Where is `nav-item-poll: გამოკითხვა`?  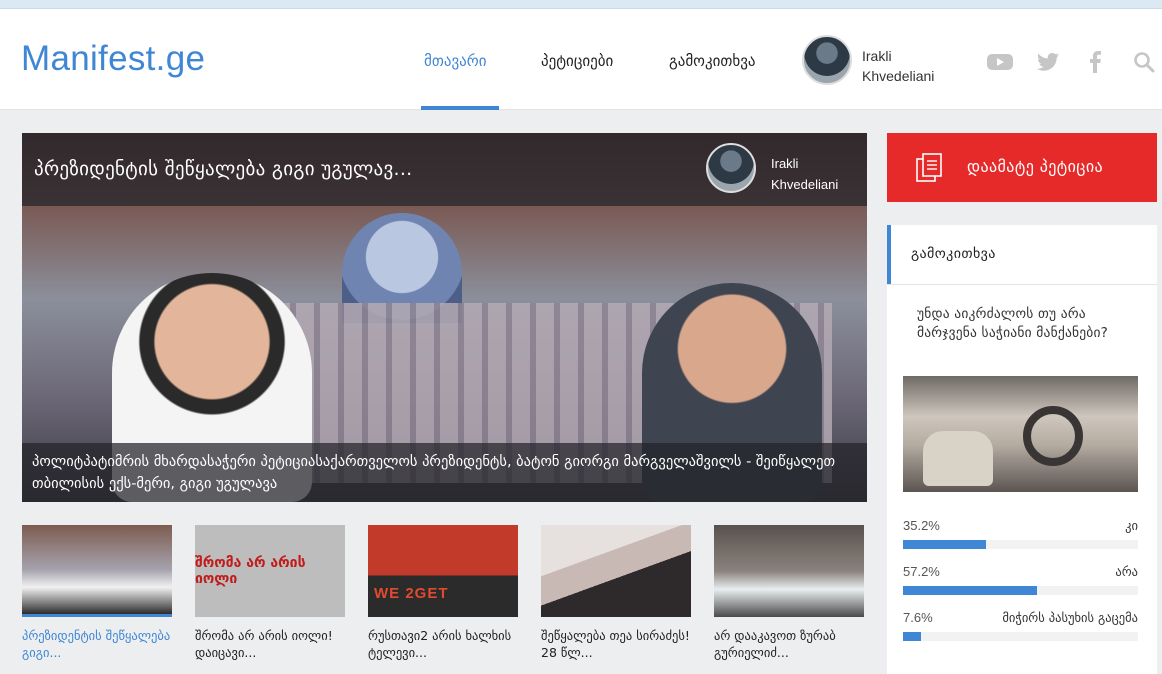 nav-item-poll: გამოკითხვა is located at coordinates (712, 61).